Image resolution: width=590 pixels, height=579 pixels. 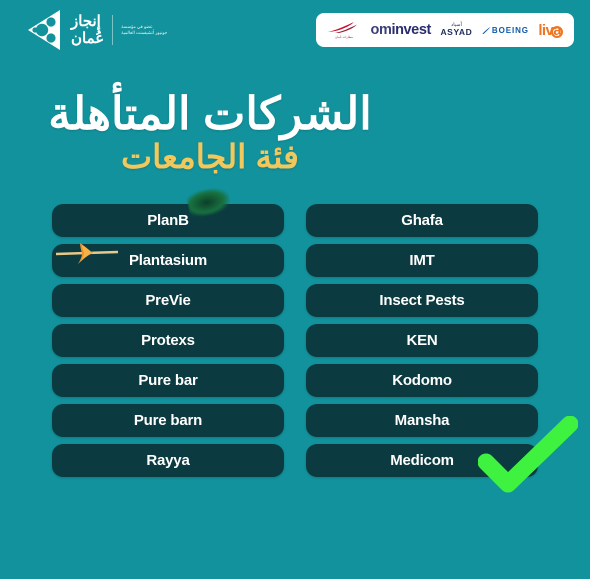 I want to click on company-pill: Insect Pests, so click(x=422, y=300).